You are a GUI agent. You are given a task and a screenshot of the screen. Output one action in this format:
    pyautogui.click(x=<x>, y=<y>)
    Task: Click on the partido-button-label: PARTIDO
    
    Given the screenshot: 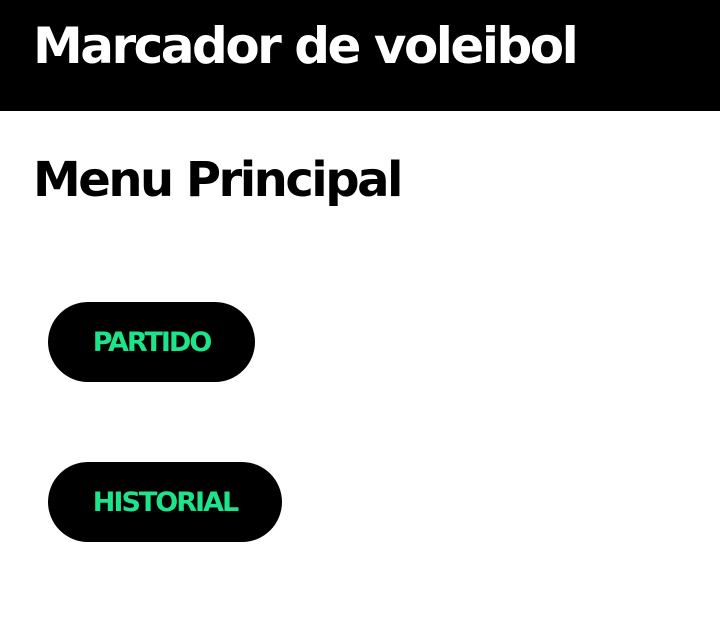 What is the action you would take?
    pyautogui.click(x=152, y=342)
    